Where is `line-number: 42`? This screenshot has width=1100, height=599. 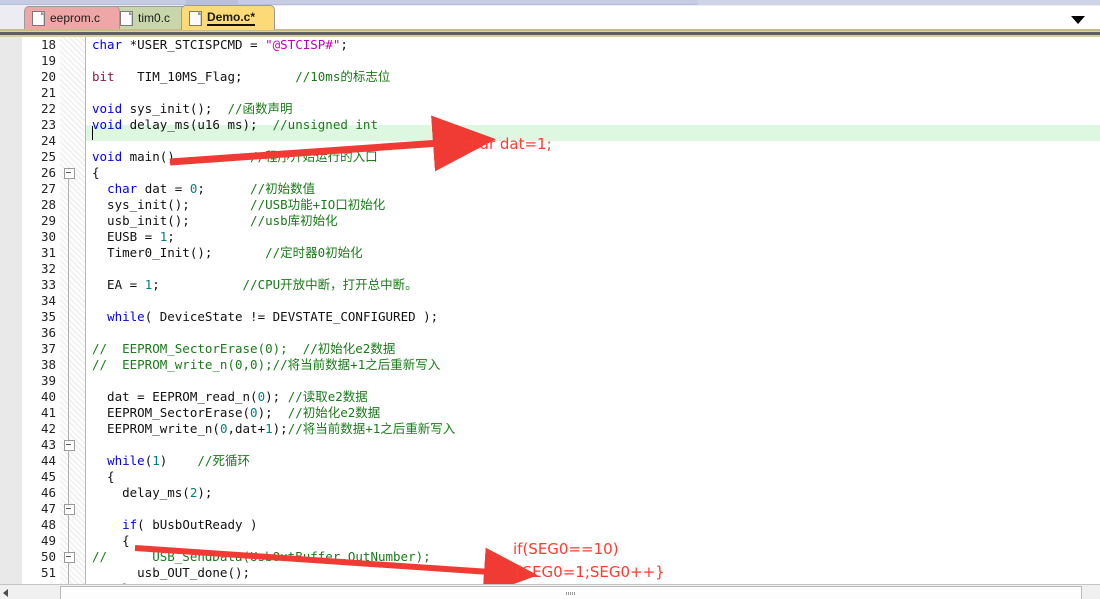
line-number: 42 is located at coordinates (48, 428).